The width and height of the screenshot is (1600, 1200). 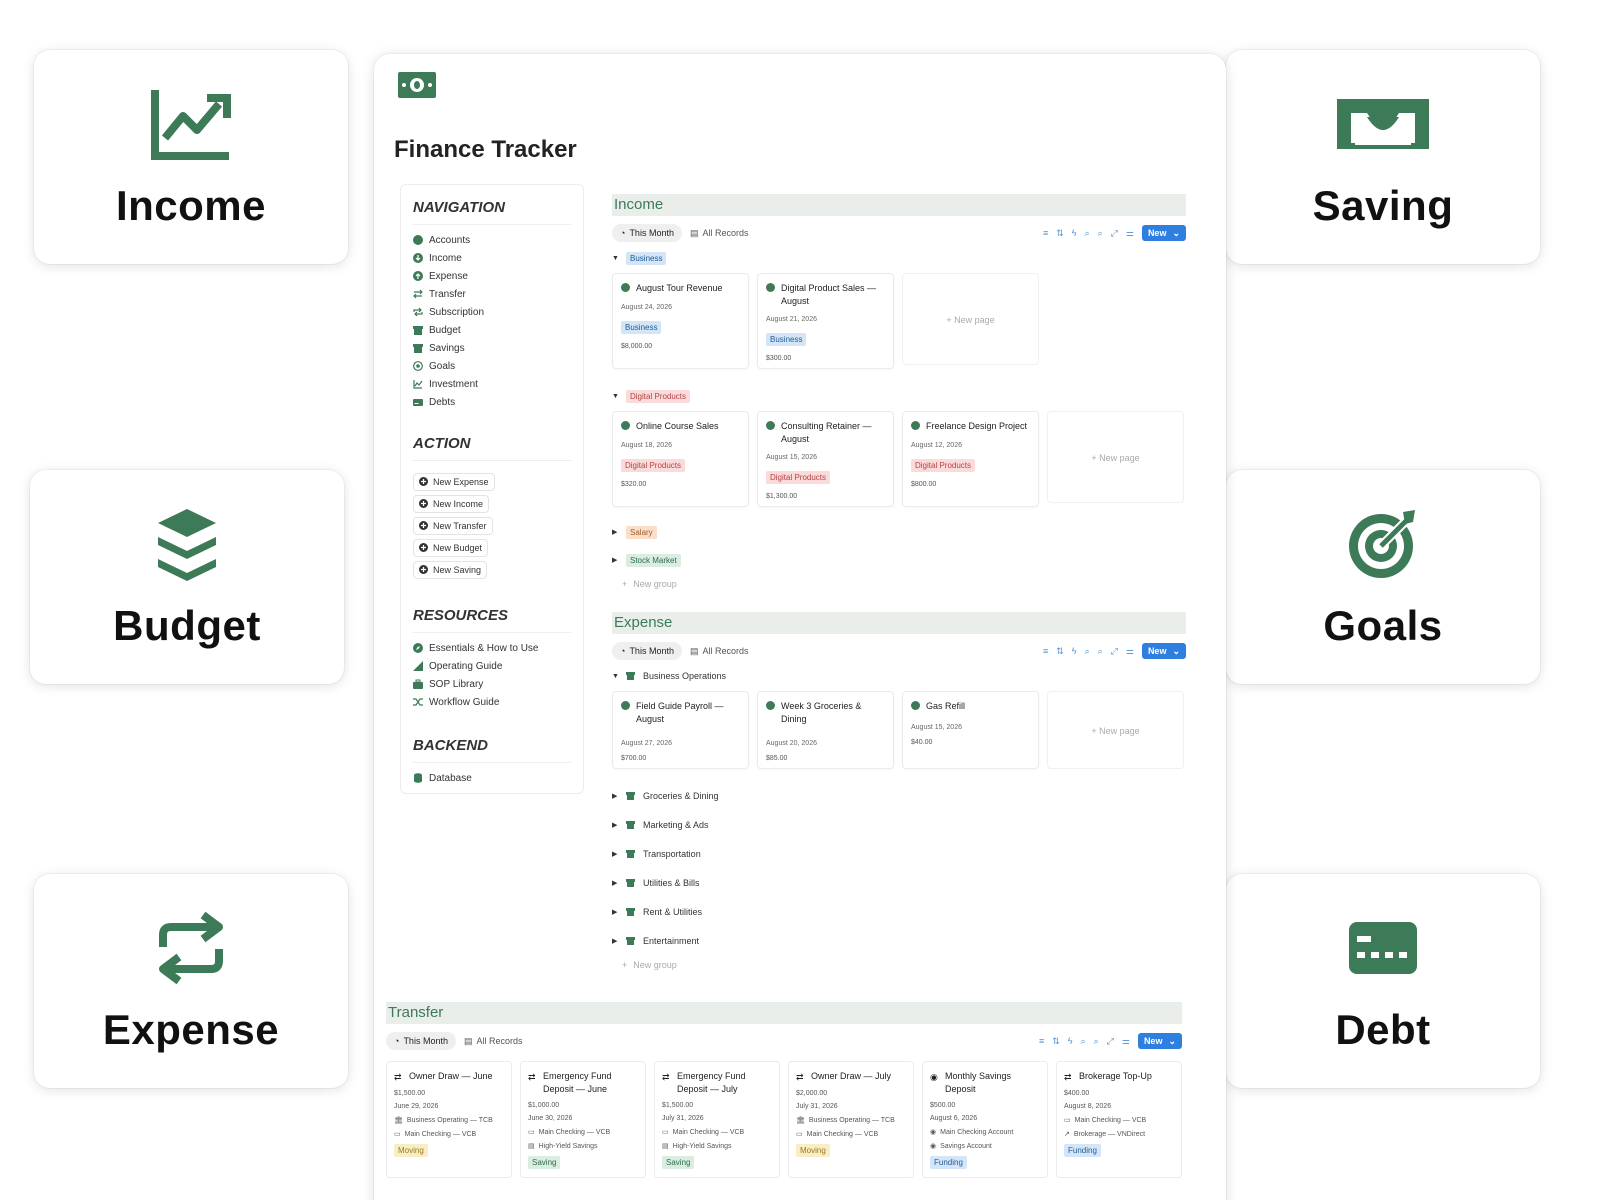 What do you see at coordinates (899, 532) in the screenshot?
I see `group-salary: ▶ Salary` at bounding box center [899, 532].